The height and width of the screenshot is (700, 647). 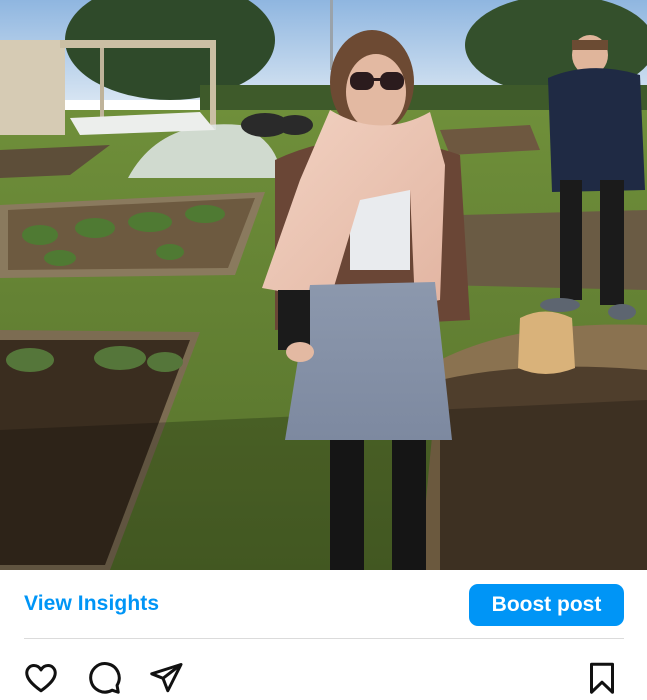 I want to click on view-insights-link: View Insights, so click(x=91, y=604).